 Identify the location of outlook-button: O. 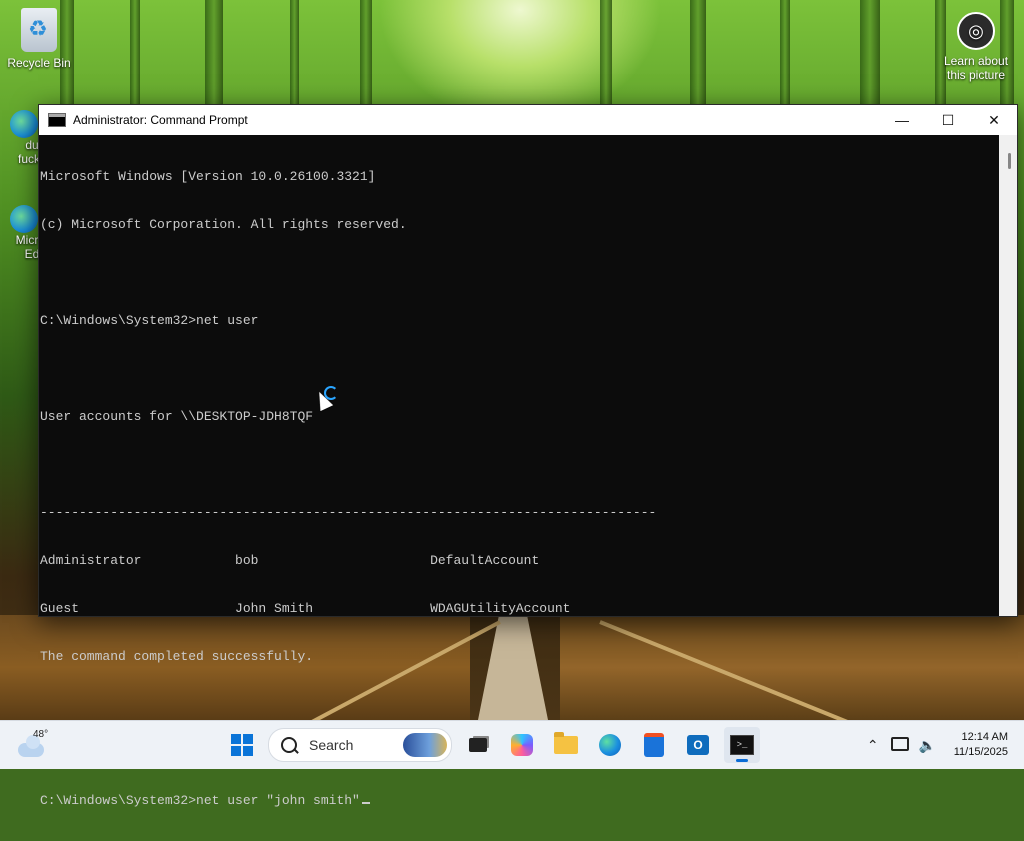
(698, 745).